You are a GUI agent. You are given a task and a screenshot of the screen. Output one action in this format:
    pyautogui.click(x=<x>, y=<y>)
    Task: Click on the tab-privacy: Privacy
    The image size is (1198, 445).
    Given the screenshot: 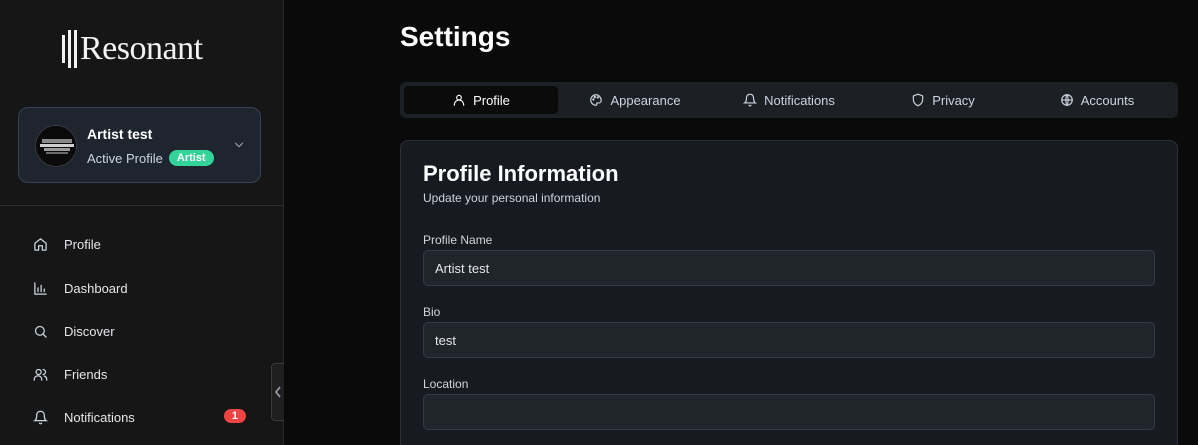 What is the action you would take?
    pyautogui.click(x=943, y=100)
    